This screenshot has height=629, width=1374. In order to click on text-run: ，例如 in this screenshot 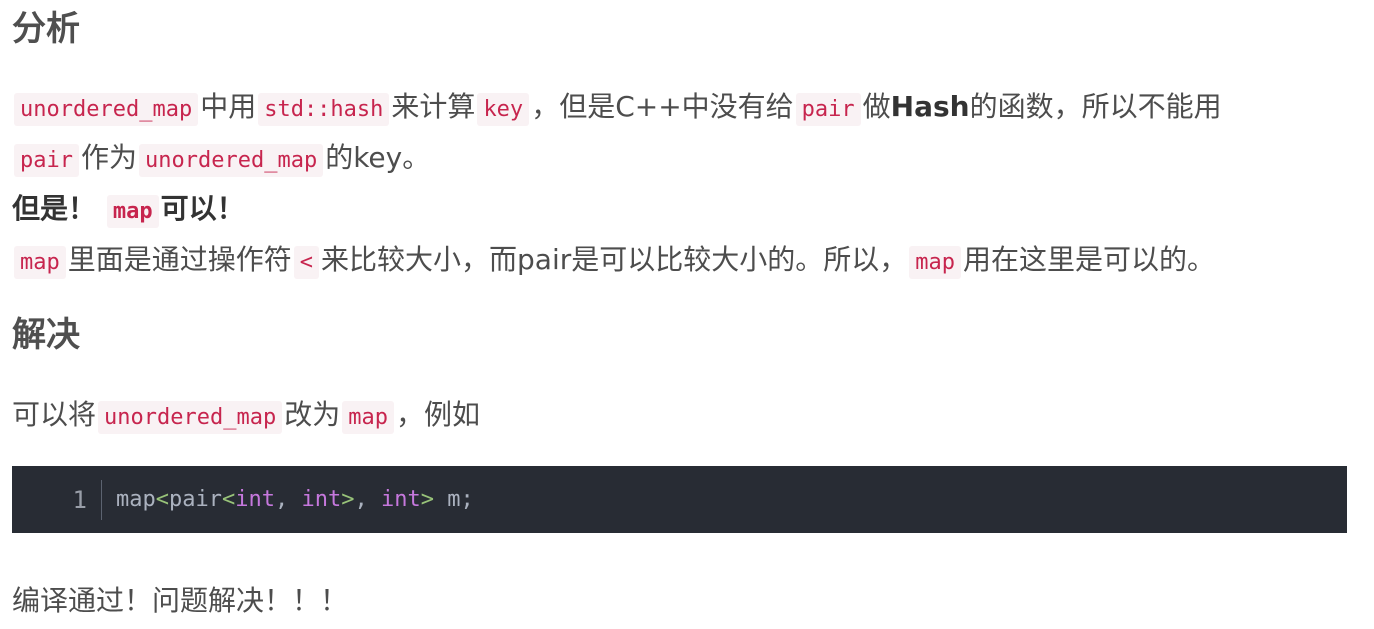, I will do `click(437, 414)`.